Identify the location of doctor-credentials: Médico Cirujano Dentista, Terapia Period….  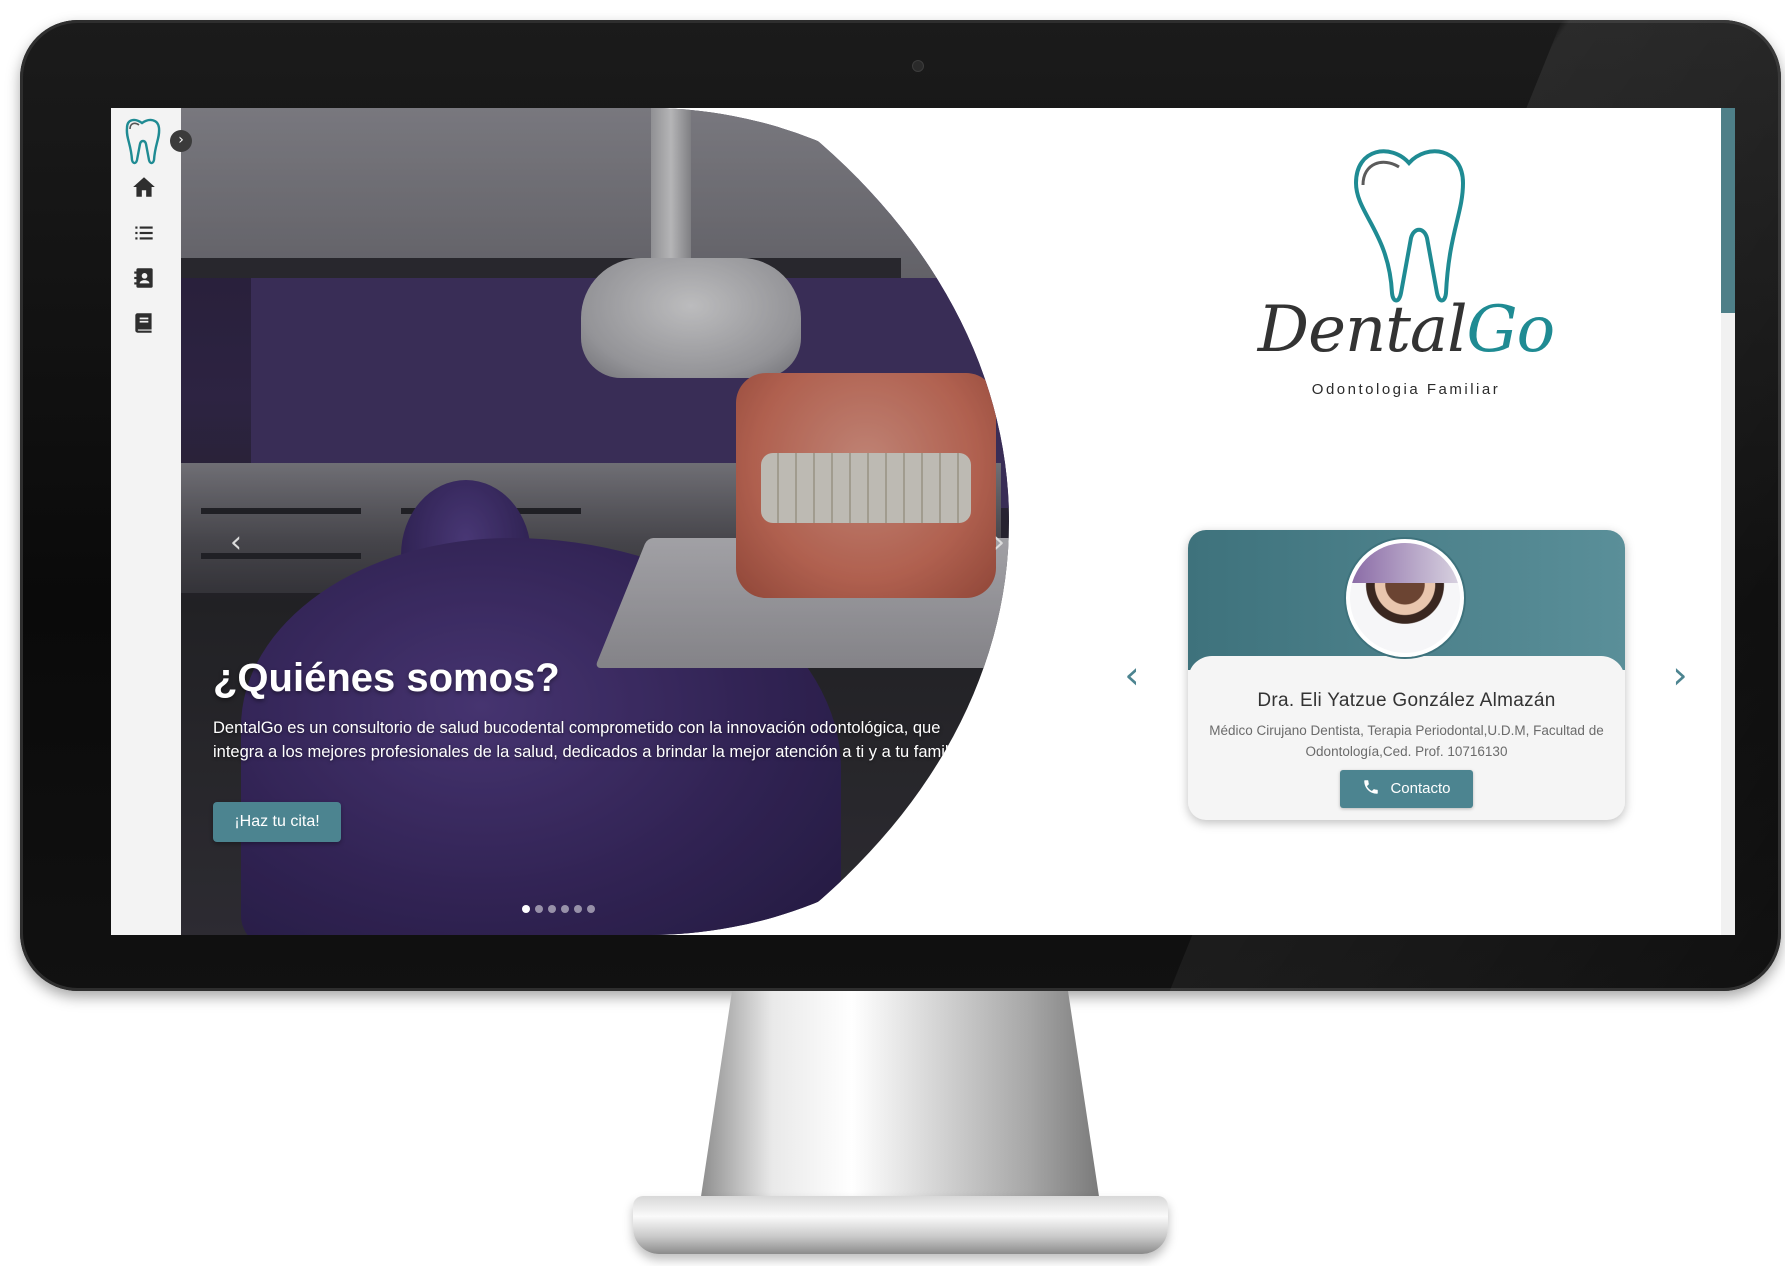
(1406, 741).